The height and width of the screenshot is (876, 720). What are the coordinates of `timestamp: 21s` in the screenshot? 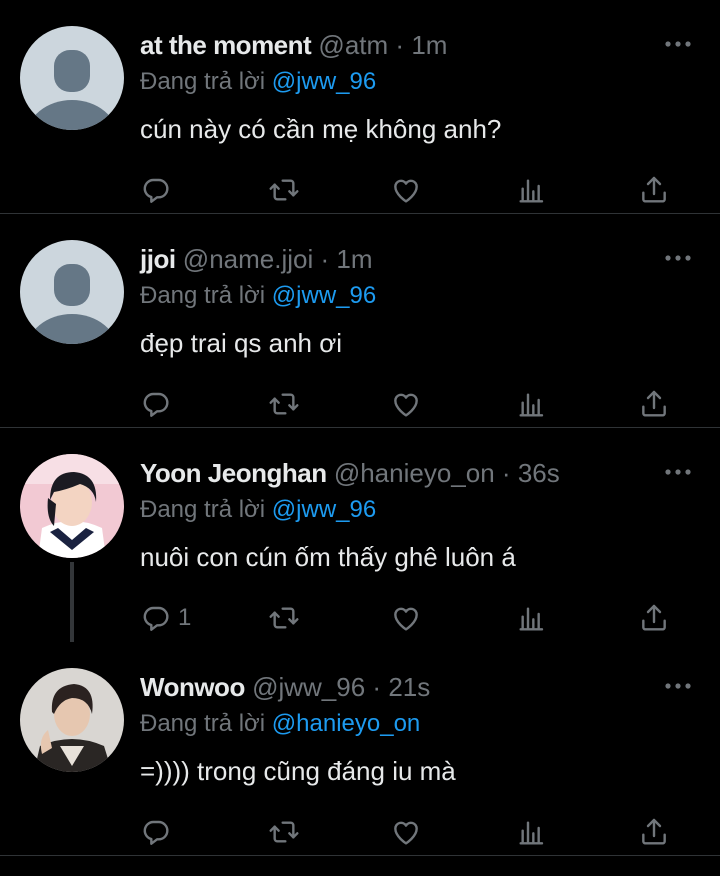 It's located at (409, 687).